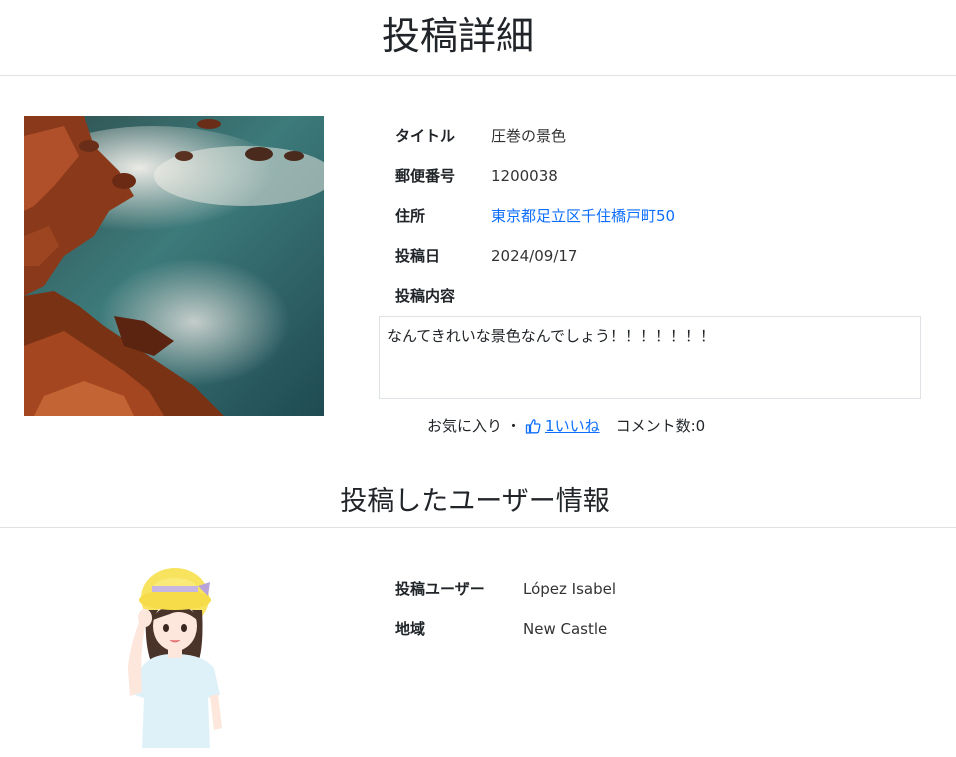 The height and width of the screenshot is (757, 956). Describe the element at coordinates (476, 176) in the screenshot. I see `postal-code-row: 郵便番号 1200038` at that location.